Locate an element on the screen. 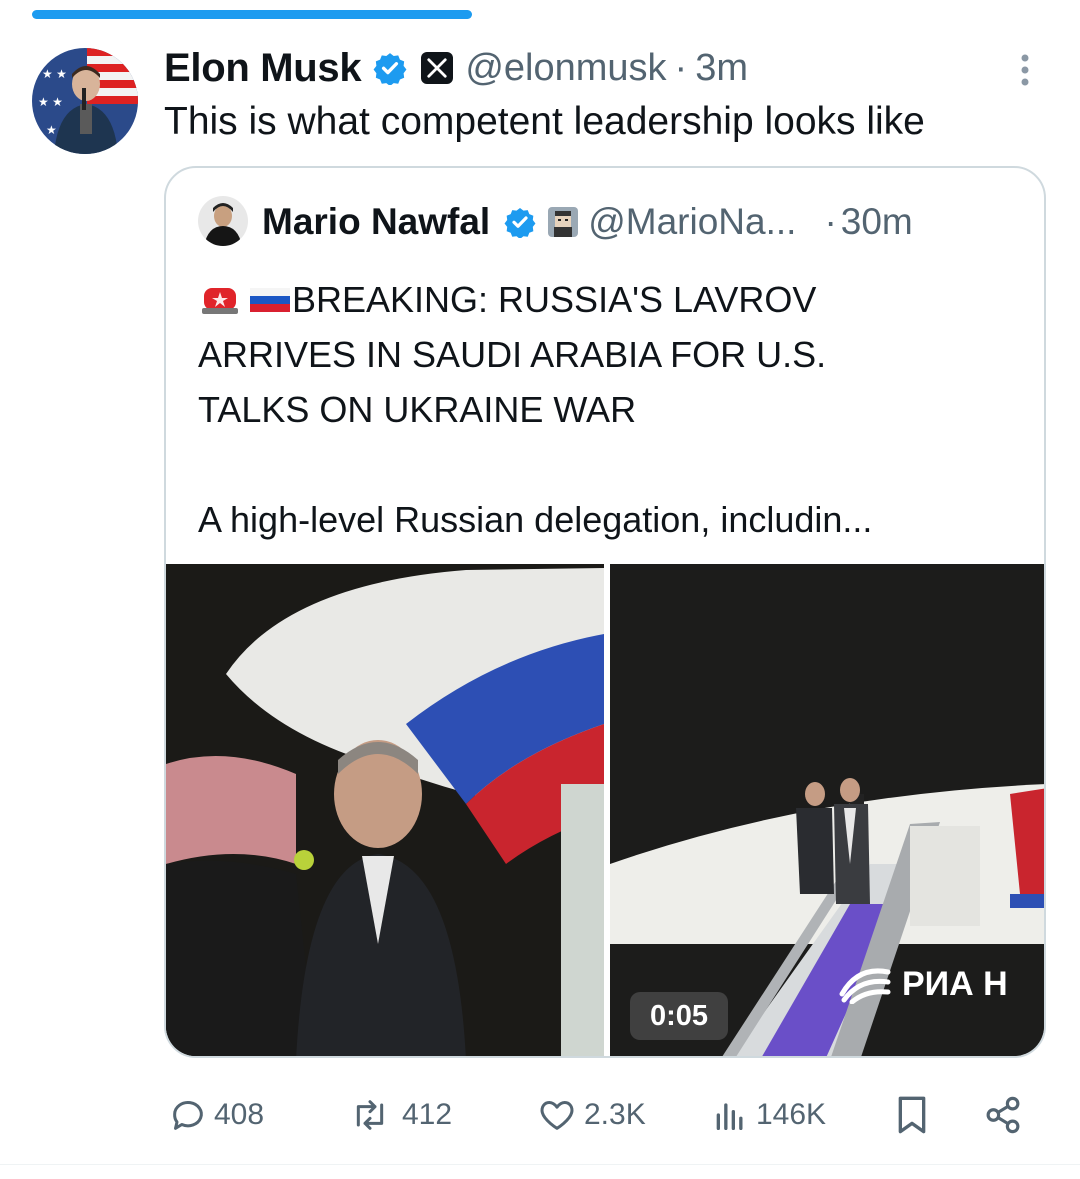 This screenshot has height=1179, width=1080. bookmark-button is located at coordinates (915, 1115).